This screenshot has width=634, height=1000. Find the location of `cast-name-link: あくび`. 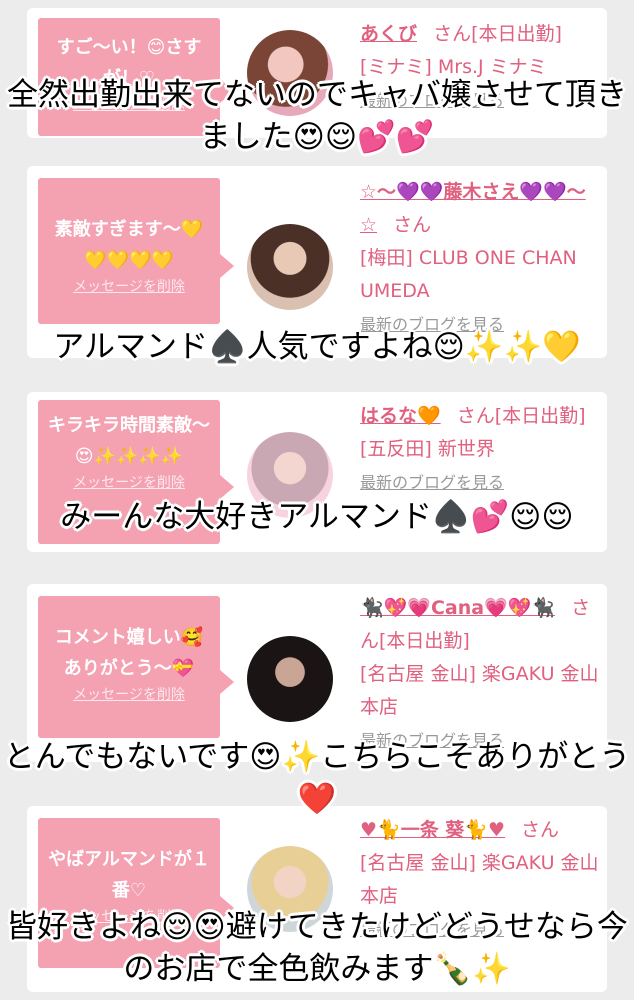

cast-name-link: あくび is located at coordinates (388, 34).